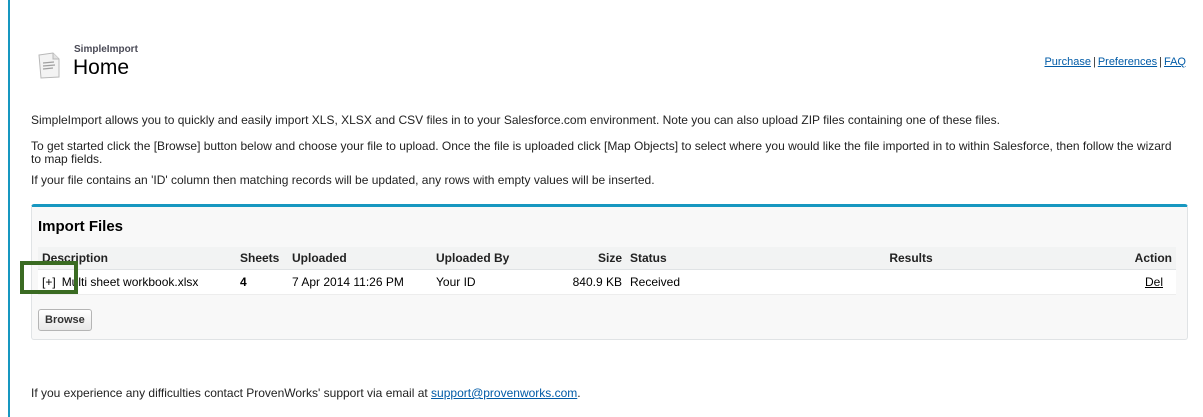  I want to click on panel-title: Import Files, so click(81, 226).